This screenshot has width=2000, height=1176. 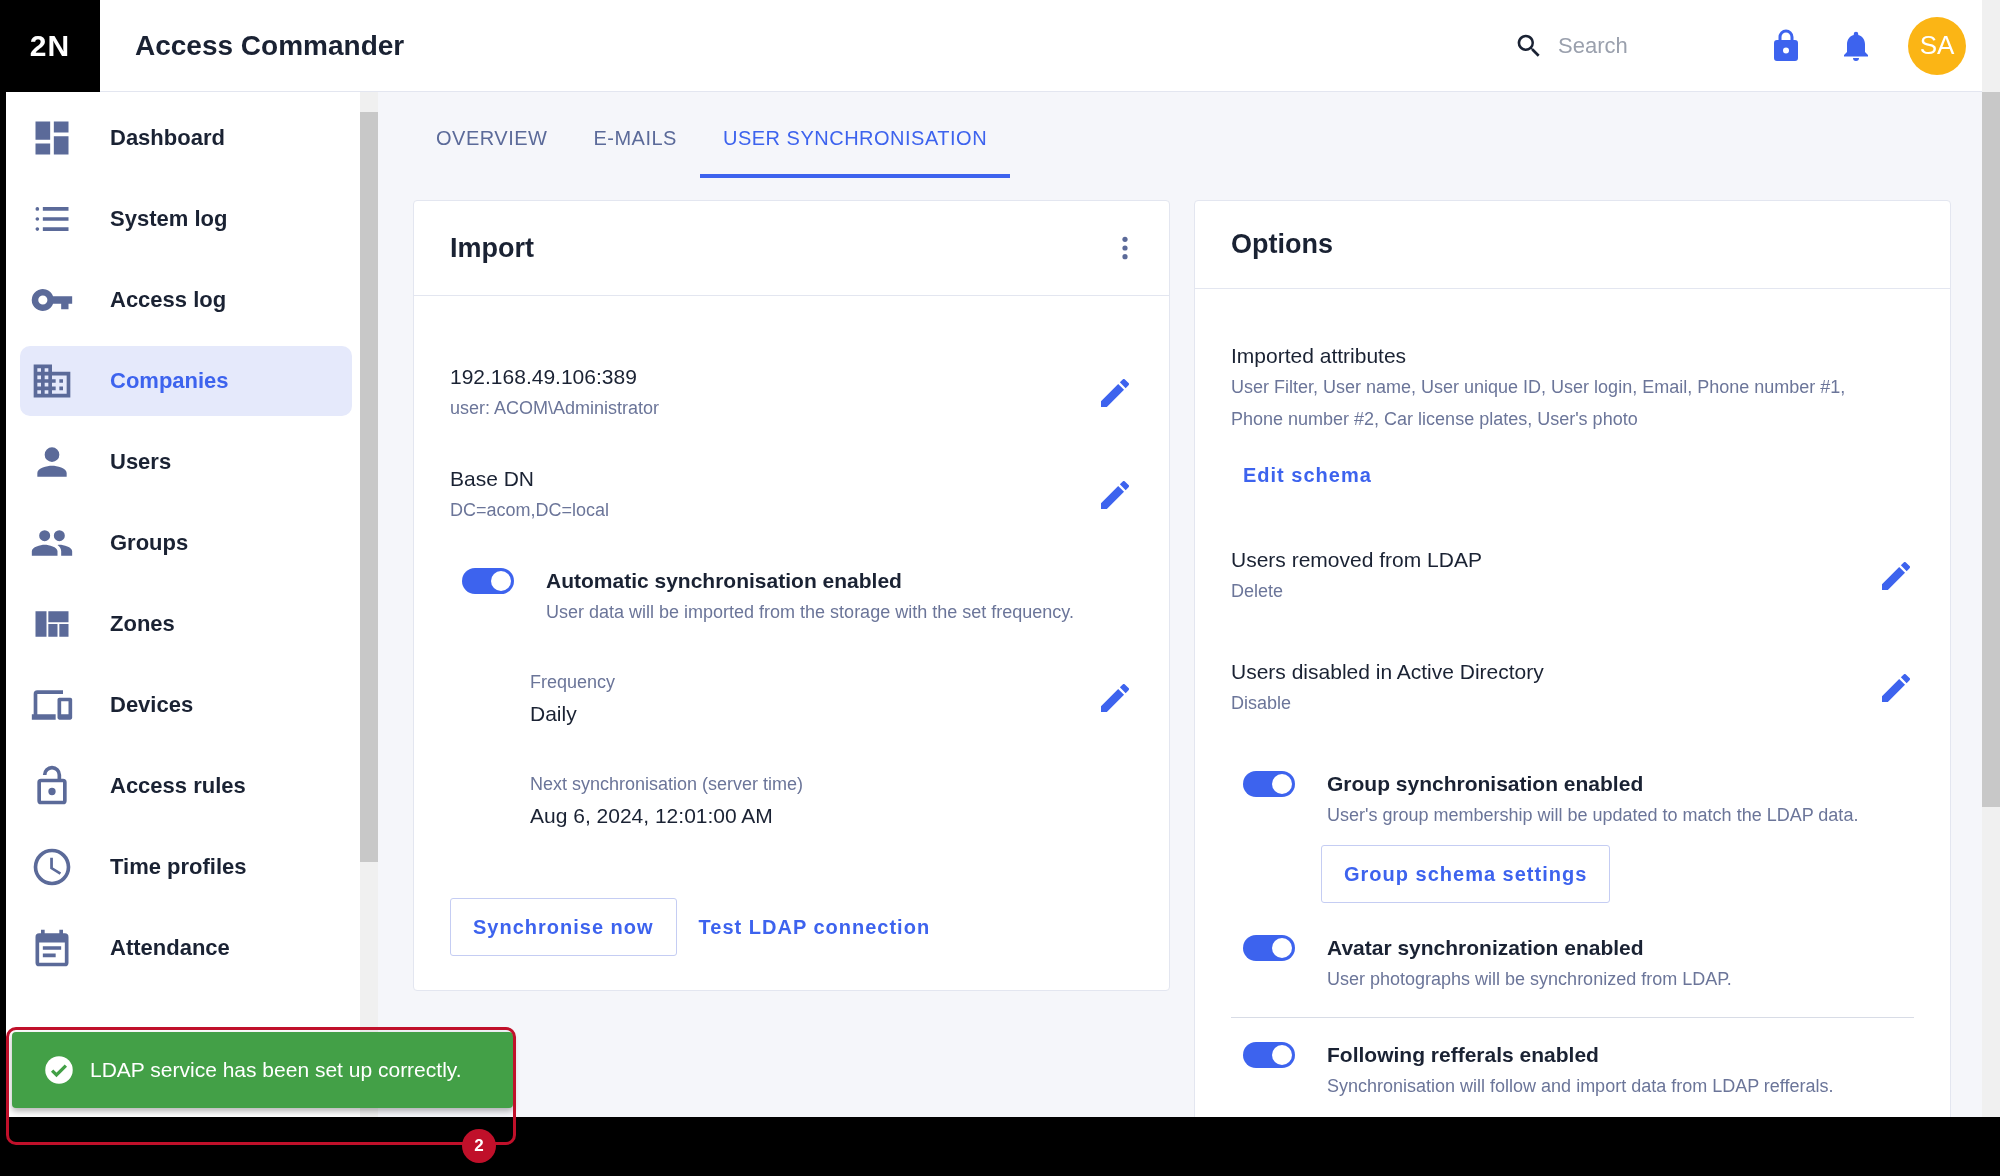 What do you see at coordinates (186, 219) in the screenshot?
I see `sidebar-item: System log` at bounding box center [186, 219].